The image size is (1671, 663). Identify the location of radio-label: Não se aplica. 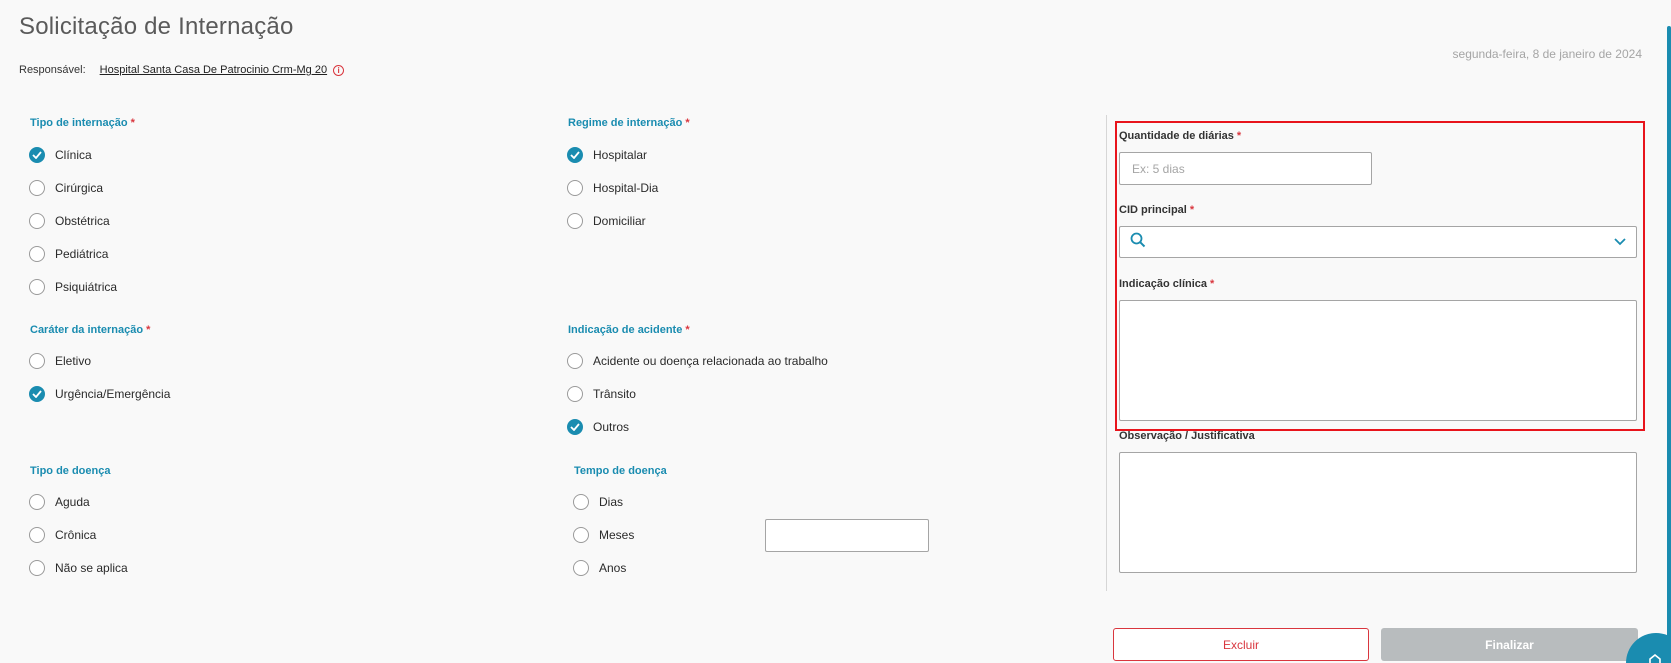
(91, 568).